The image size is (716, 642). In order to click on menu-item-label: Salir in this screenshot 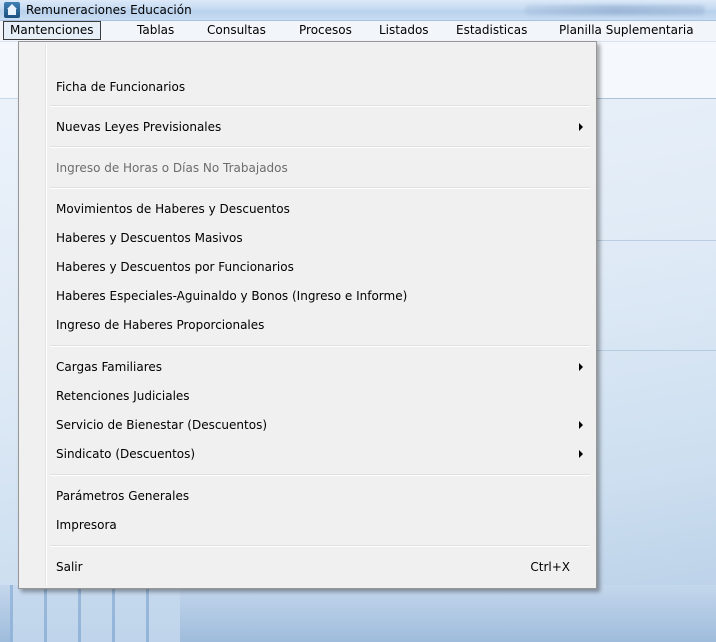, I will do `click(69, 567)`.